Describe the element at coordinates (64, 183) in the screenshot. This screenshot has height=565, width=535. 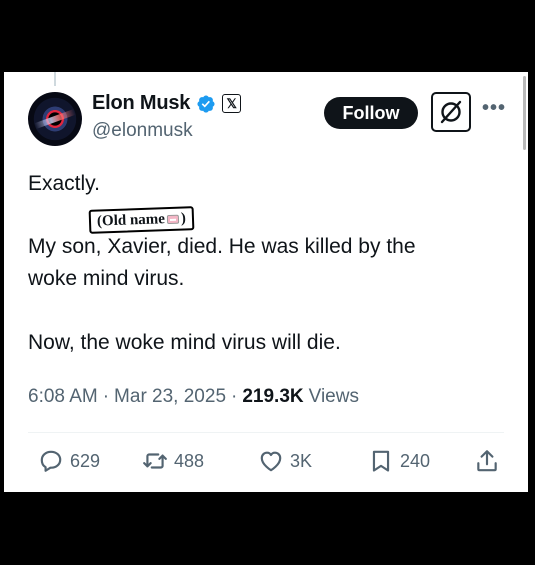
I see `post-text-line: Exactly.` at that location.